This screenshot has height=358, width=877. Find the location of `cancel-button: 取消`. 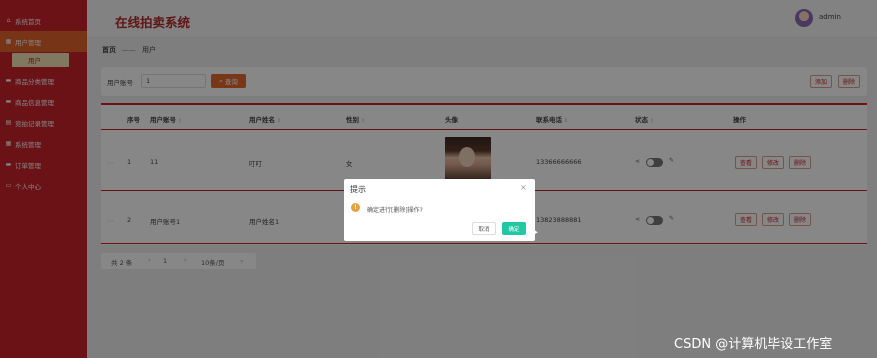

cancel-button: 取消 is located at coordinates (484, 228).